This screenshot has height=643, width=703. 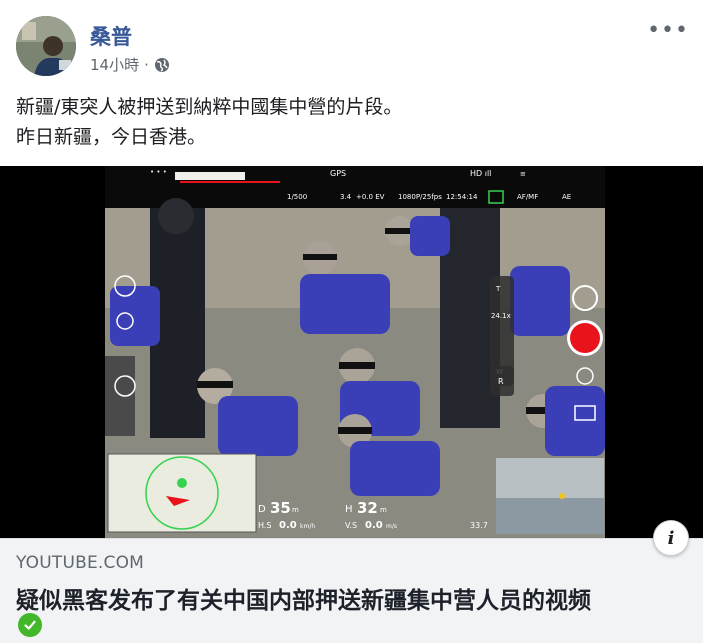 I want to click on post-text-line-2: 昨日新疆，今日香港。, so click(x=111, y=137).